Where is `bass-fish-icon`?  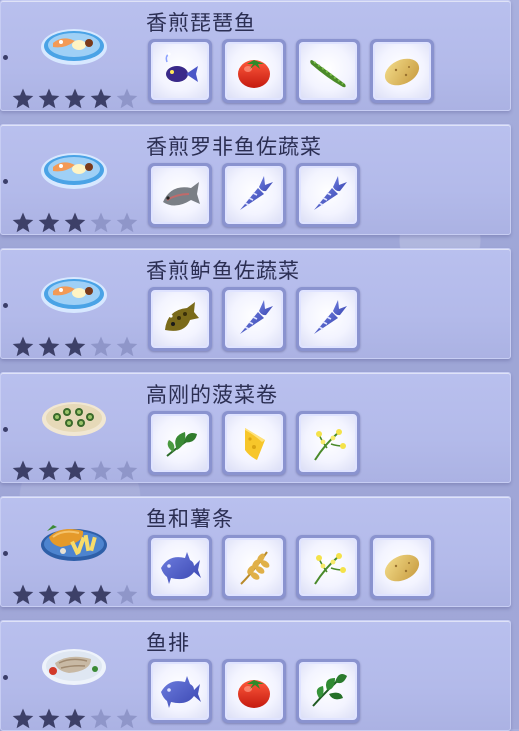 bass-fish-icon is located at coordinates (180, 319).